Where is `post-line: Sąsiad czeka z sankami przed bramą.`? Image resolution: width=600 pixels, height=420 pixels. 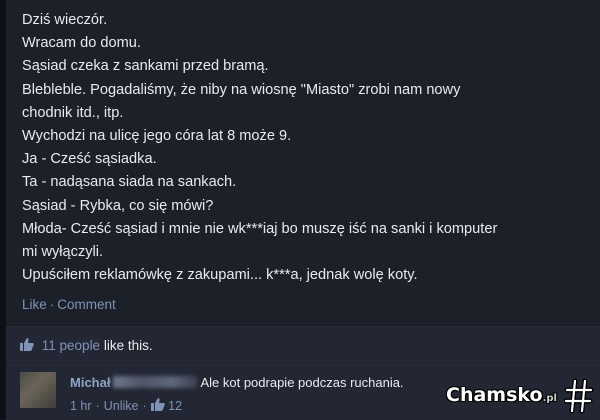
post-line: Sąsiad czeka z sankami przed bramą. is located at coordinates (145, 66).